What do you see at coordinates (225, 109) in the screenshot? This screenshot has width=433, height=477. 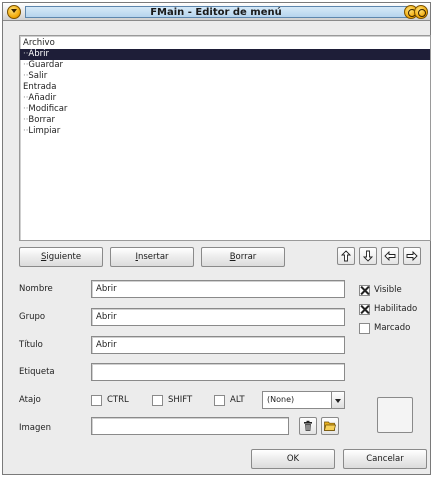 I see `tree-item: ··Modificar` at bounding box center [225, 109].